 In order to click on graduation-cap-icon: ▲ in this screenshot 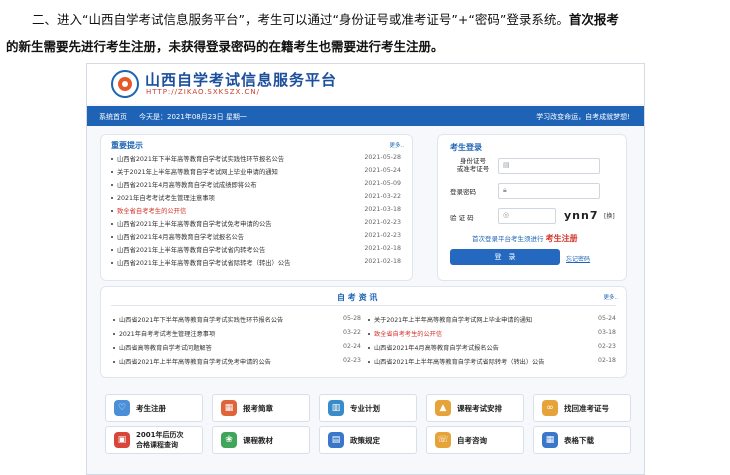, I will do `click(443, 408)`.